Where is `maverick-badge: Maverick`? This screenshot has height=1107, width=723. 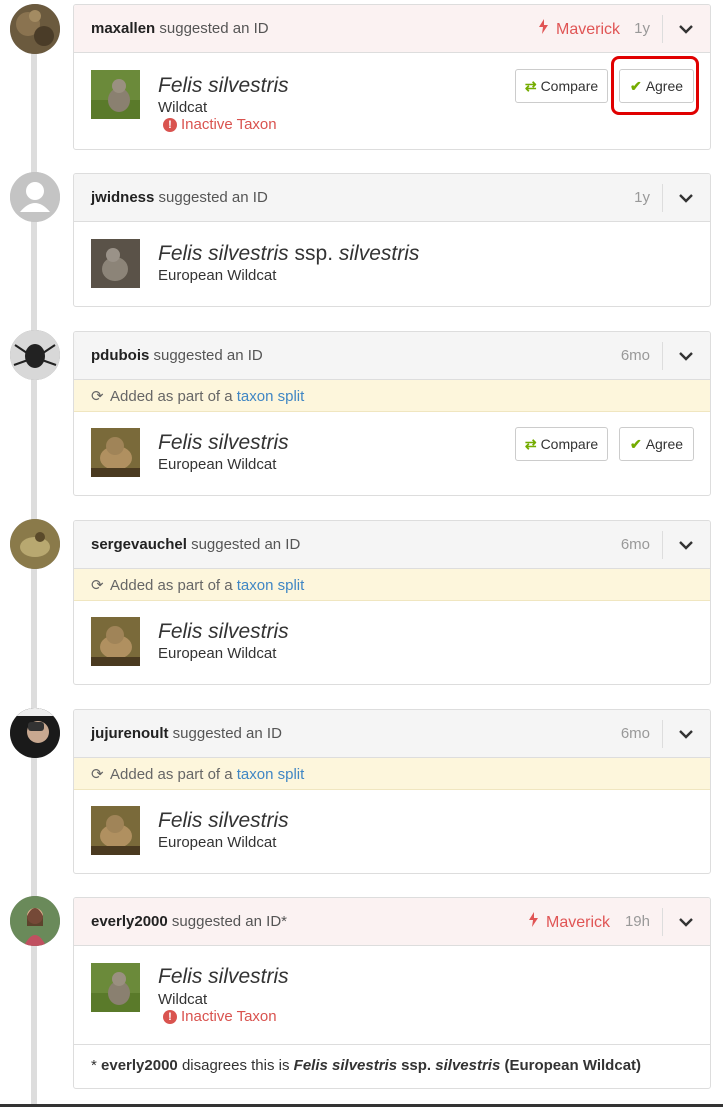 maverick-badge: Maverick is located at coordinates (579, 29).